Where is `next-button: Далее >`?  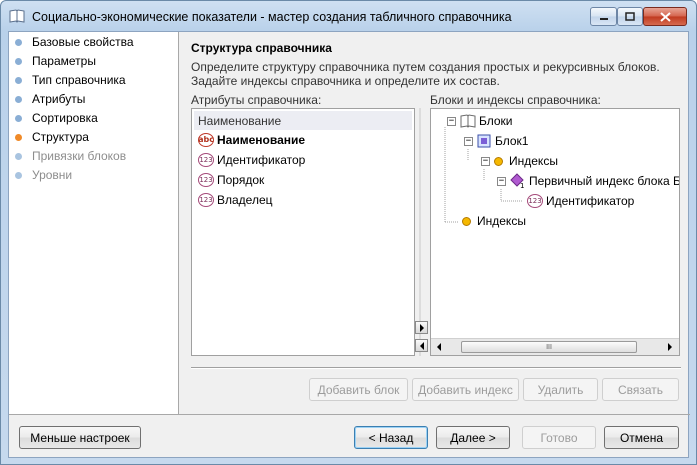
next-button: Далее > is located at coordinates (473, 437).